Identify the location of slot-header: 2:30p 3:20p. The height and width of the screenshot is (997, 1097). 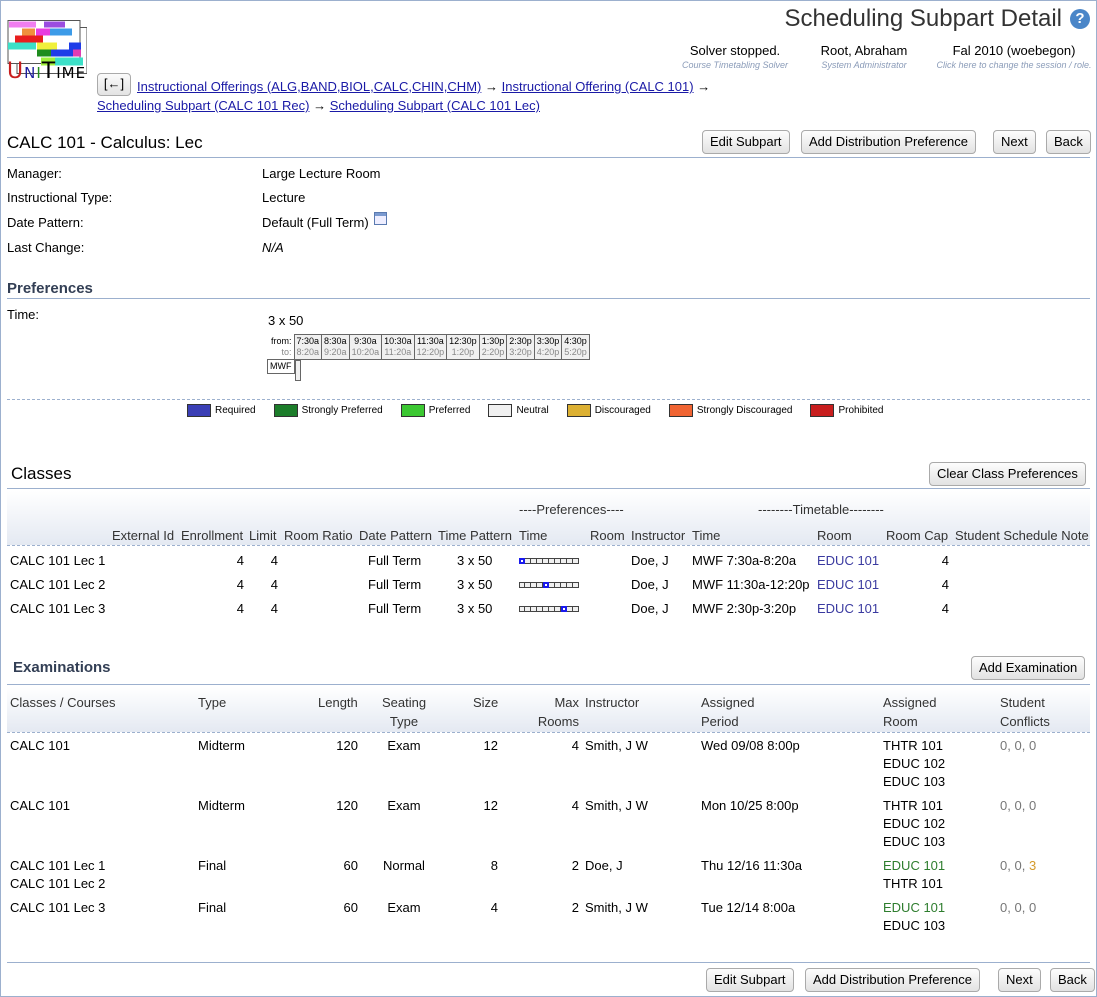
(520, 347).